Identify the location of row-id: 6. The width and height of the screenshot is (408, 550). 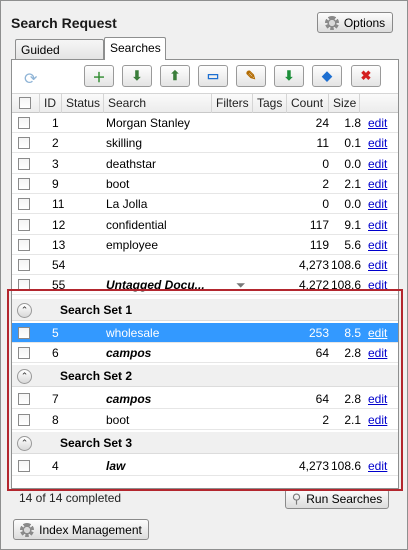
(55, 353).